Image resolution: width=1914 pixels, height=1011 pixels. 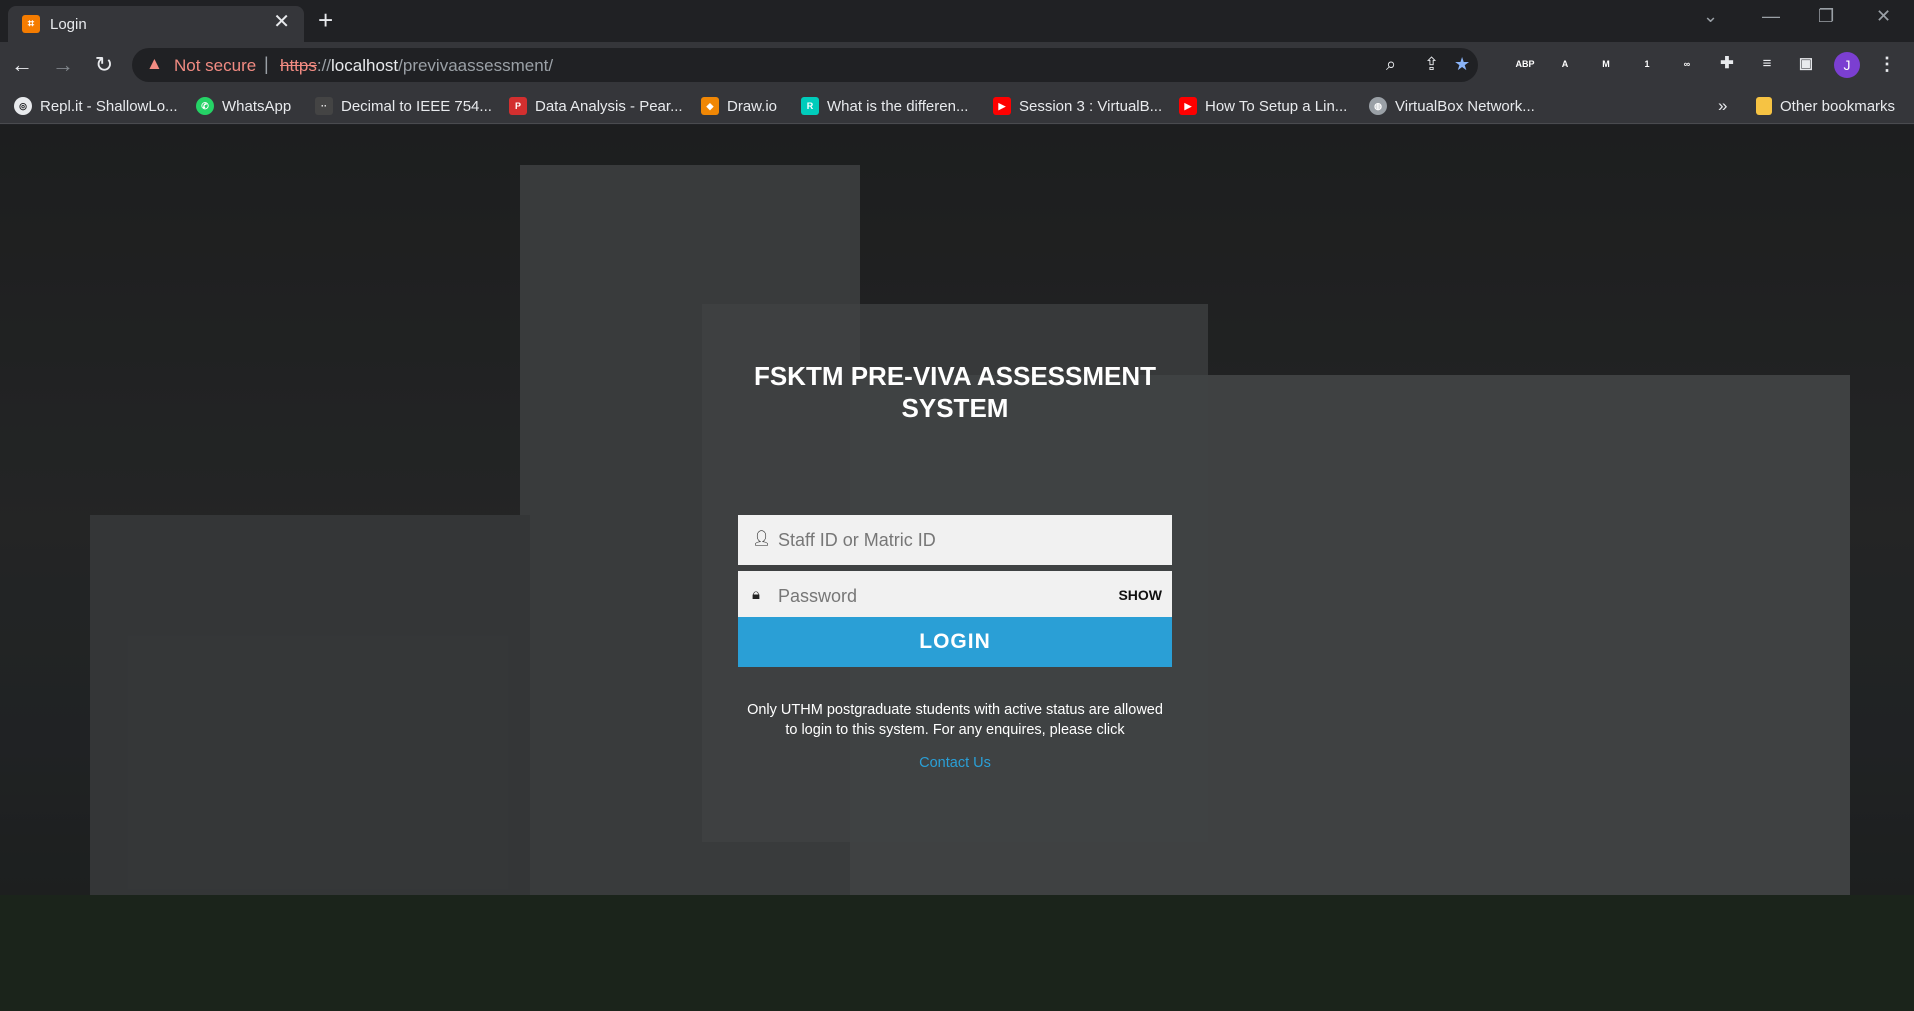 I want to click on whatsapp-icon: ✆, so click(x=205, y=106).